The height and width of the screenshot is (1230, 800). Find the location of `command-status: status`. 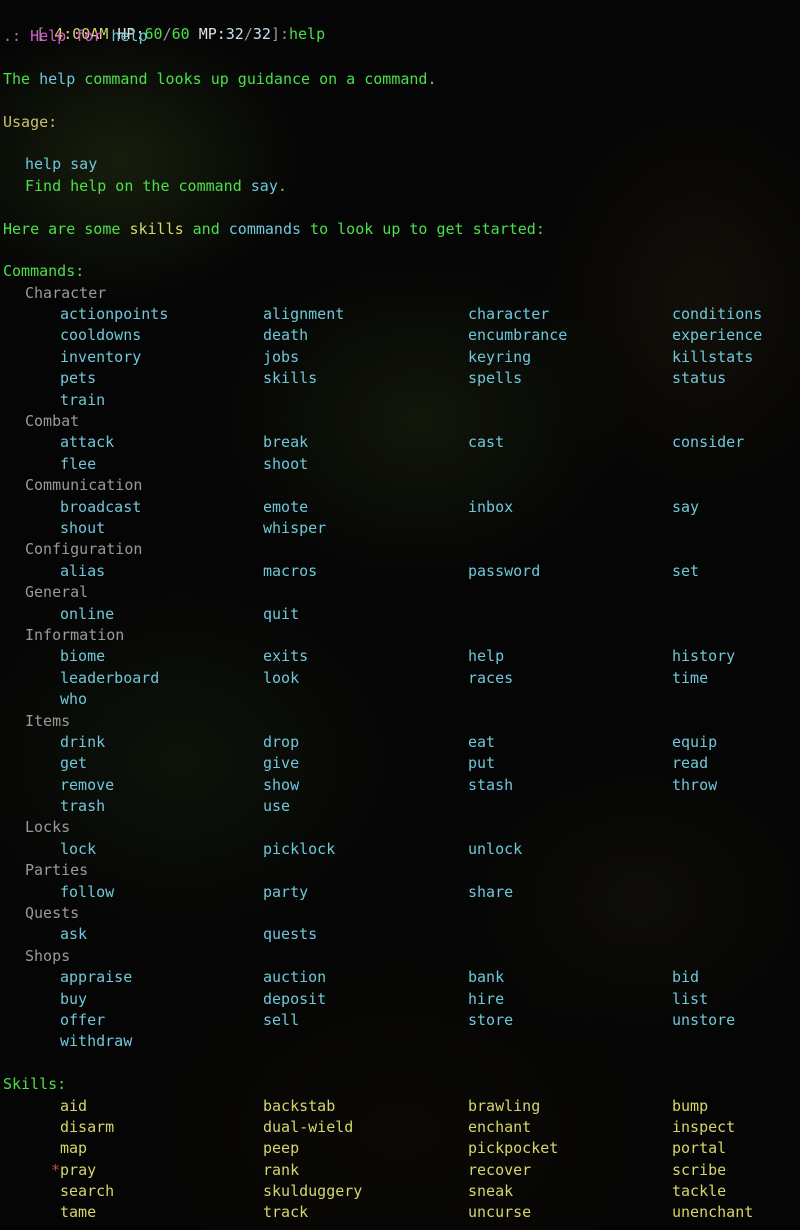

command-status: status is located at coordinates (699, 378).